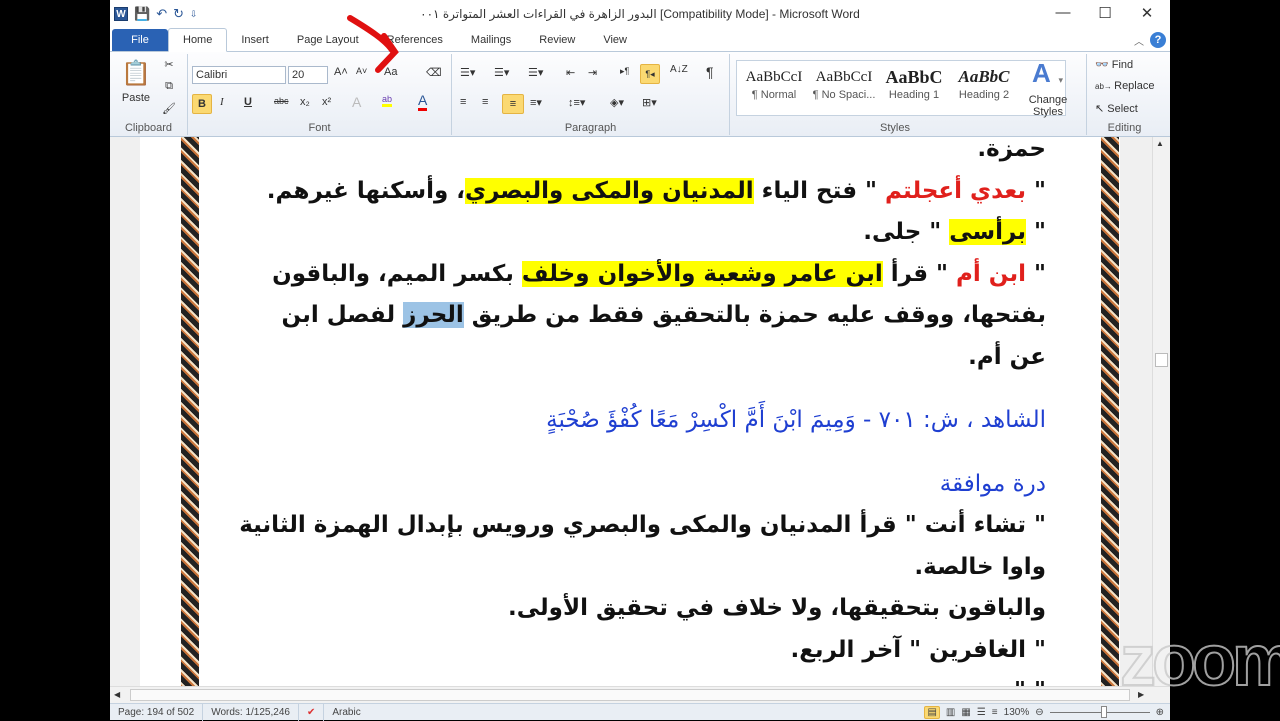 This screenshot has width=1280, height=721. Describe the element at coordinates (1139, 40) in the screenshot. I see `collapse-ribbon-icon: ︿` at that location.